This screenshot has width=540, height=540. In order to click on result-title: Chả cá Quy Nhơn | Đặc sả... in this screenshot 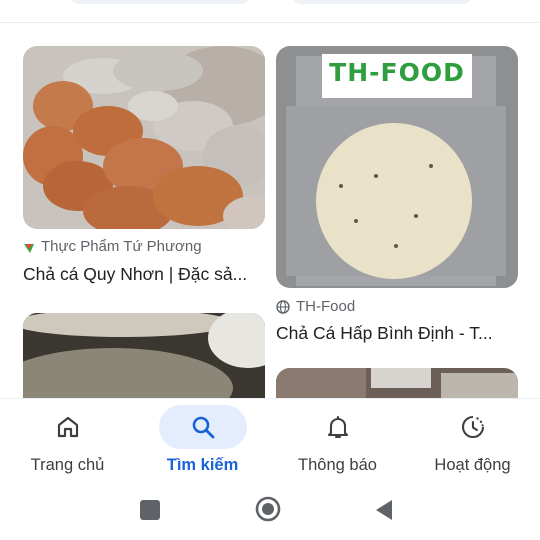, I will do `click(145, 274)`.